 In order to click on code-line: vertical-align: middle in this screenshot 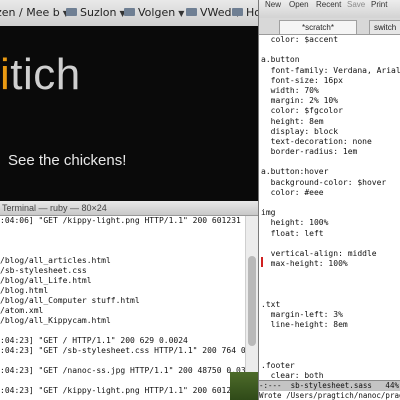, I will do `click(319, 253)`.